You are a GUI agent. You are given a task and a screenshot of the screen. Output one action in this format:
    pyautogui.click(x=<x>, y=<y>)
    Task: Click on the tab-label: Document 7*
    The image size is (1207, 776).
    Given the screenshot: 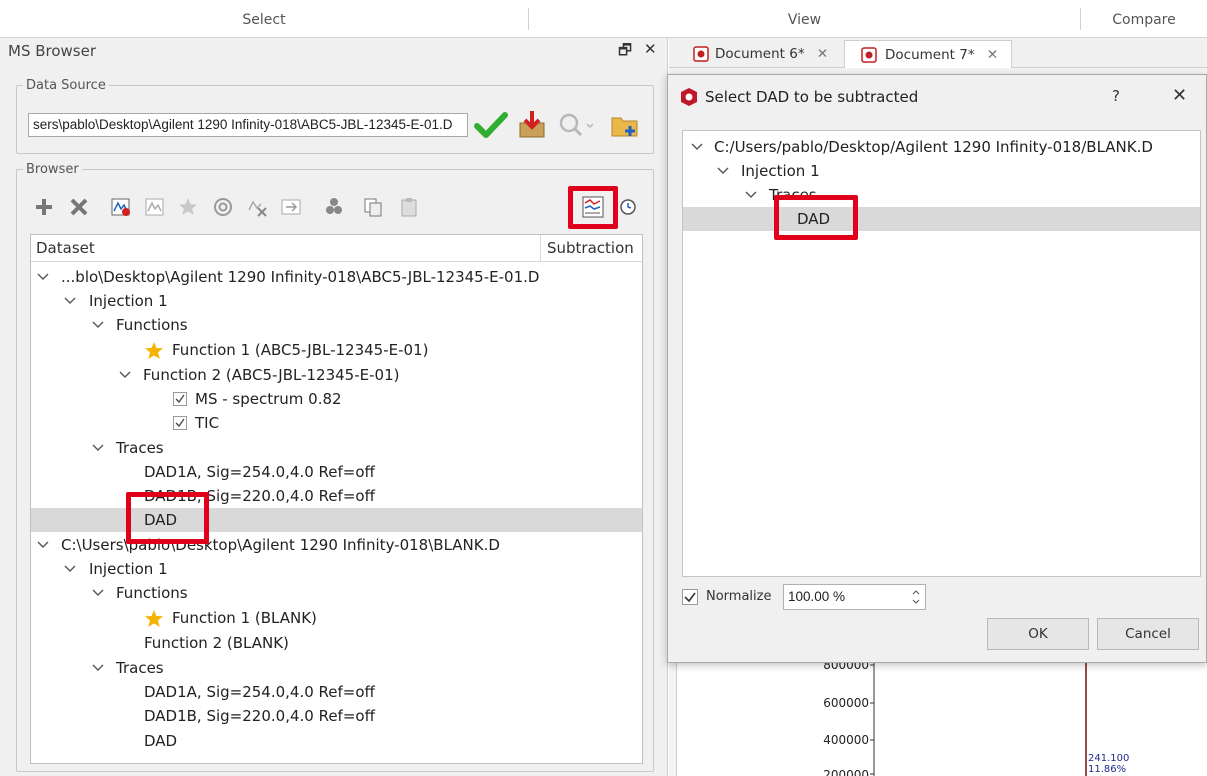 What is the action you would take?
    pyautogui.click(x=930, y=55)
    